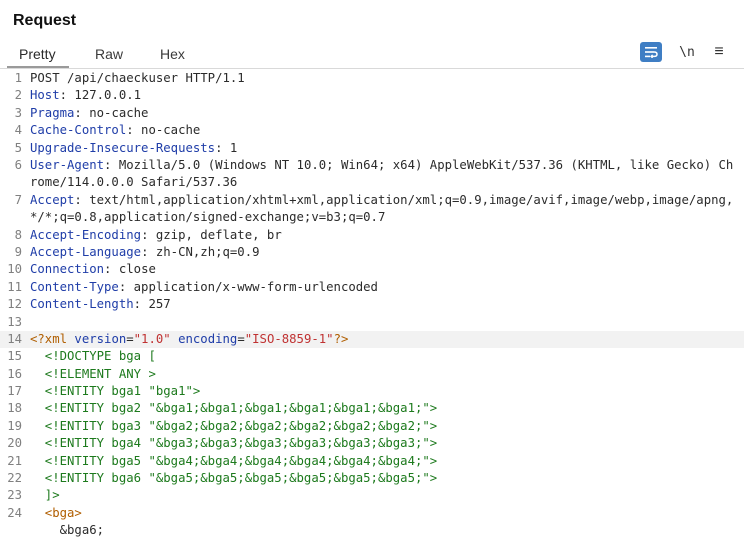 The width and height of the screenshot is (744, 558). Describe the element at coordinates (56, 512) in the screenshot. I see `xml-body-open-tag: <bga>` at that location.